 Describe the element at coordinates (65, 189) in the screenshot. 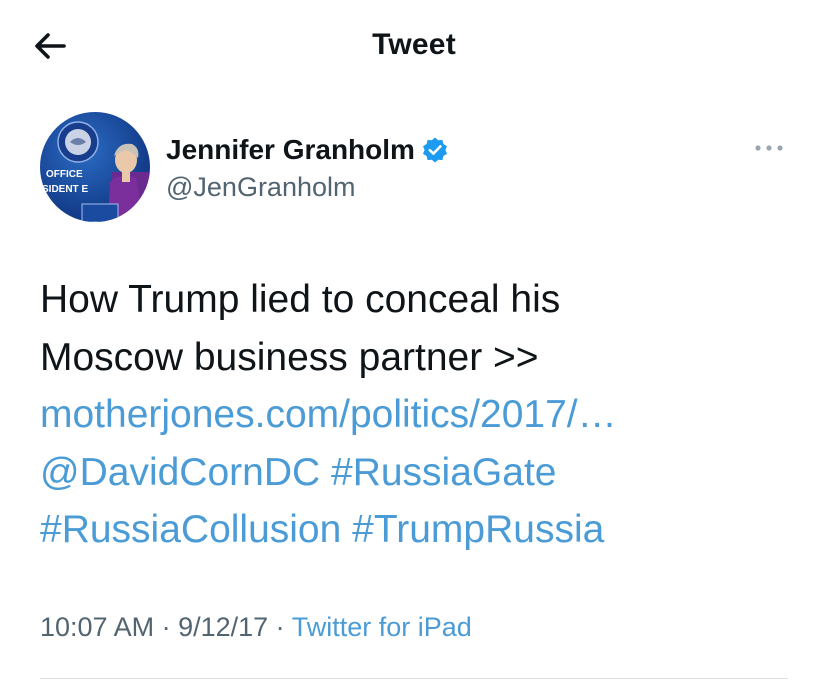

I see `svg-text: SIDENT E` at that location.